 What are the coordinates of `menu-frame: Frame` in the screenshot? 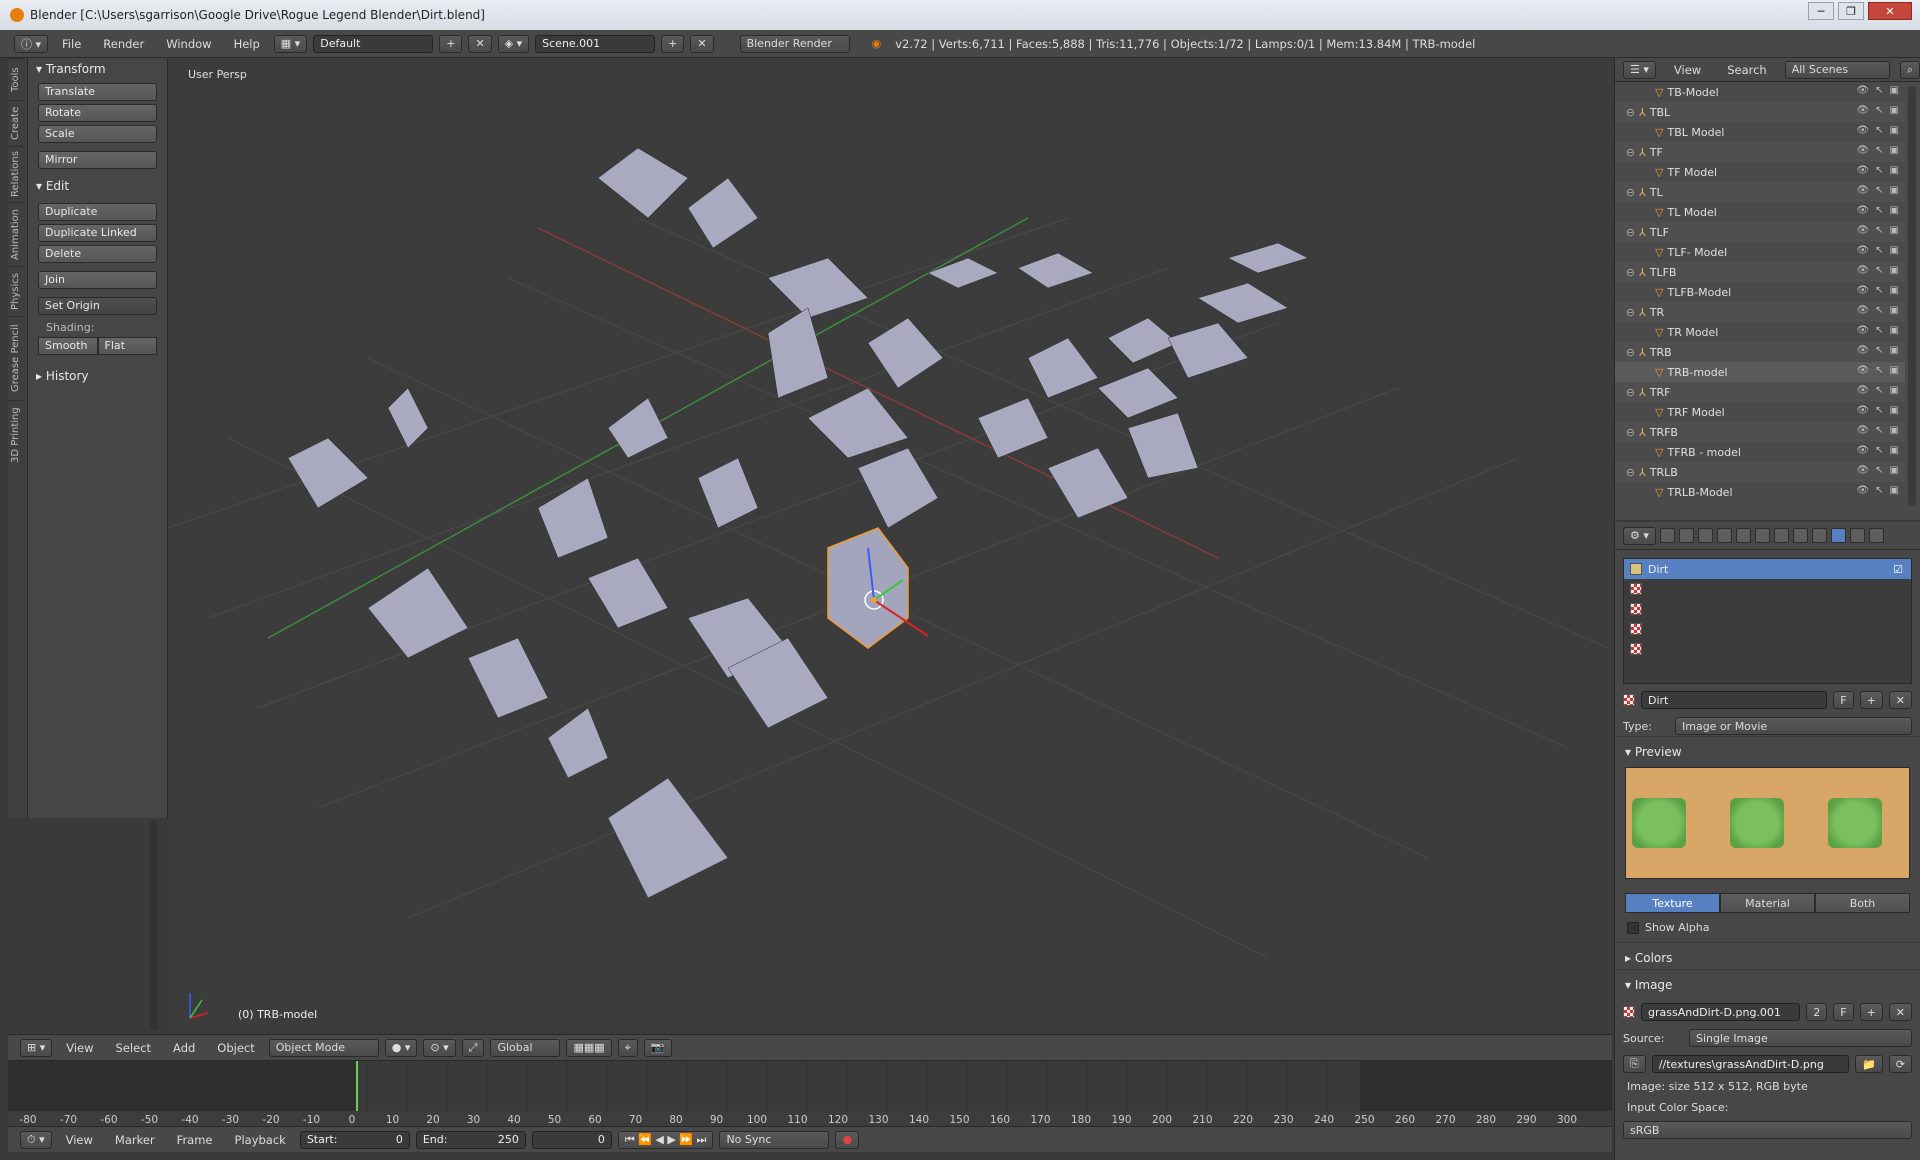 It's located at (195, 1140).